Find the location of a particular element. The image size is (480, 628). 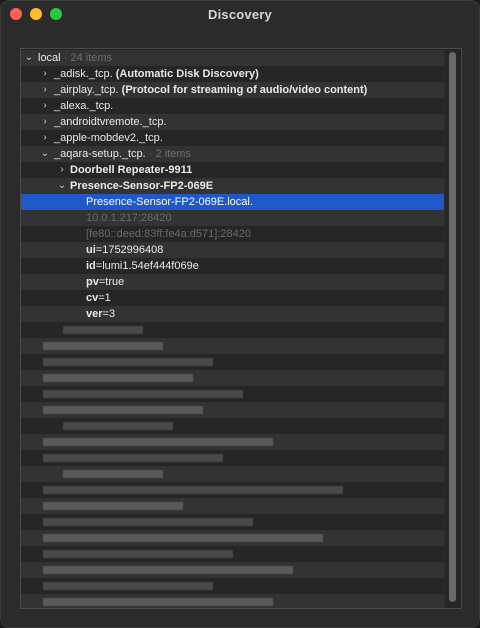

service-name: _airplay._tcp. is located at coordinates (86, 90).